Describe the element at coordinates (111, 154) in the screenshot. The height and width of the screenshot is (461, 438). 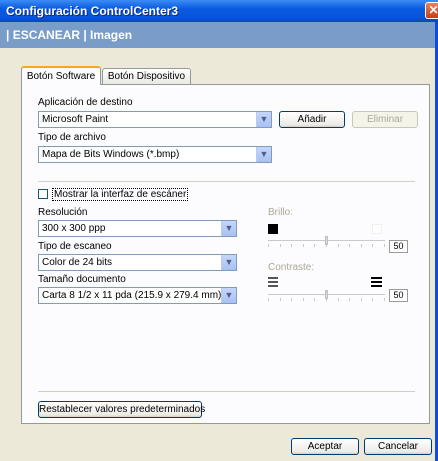
I see `tipo-archivo-value: Mapa de Bits Windows (*.bmp)` at that location.